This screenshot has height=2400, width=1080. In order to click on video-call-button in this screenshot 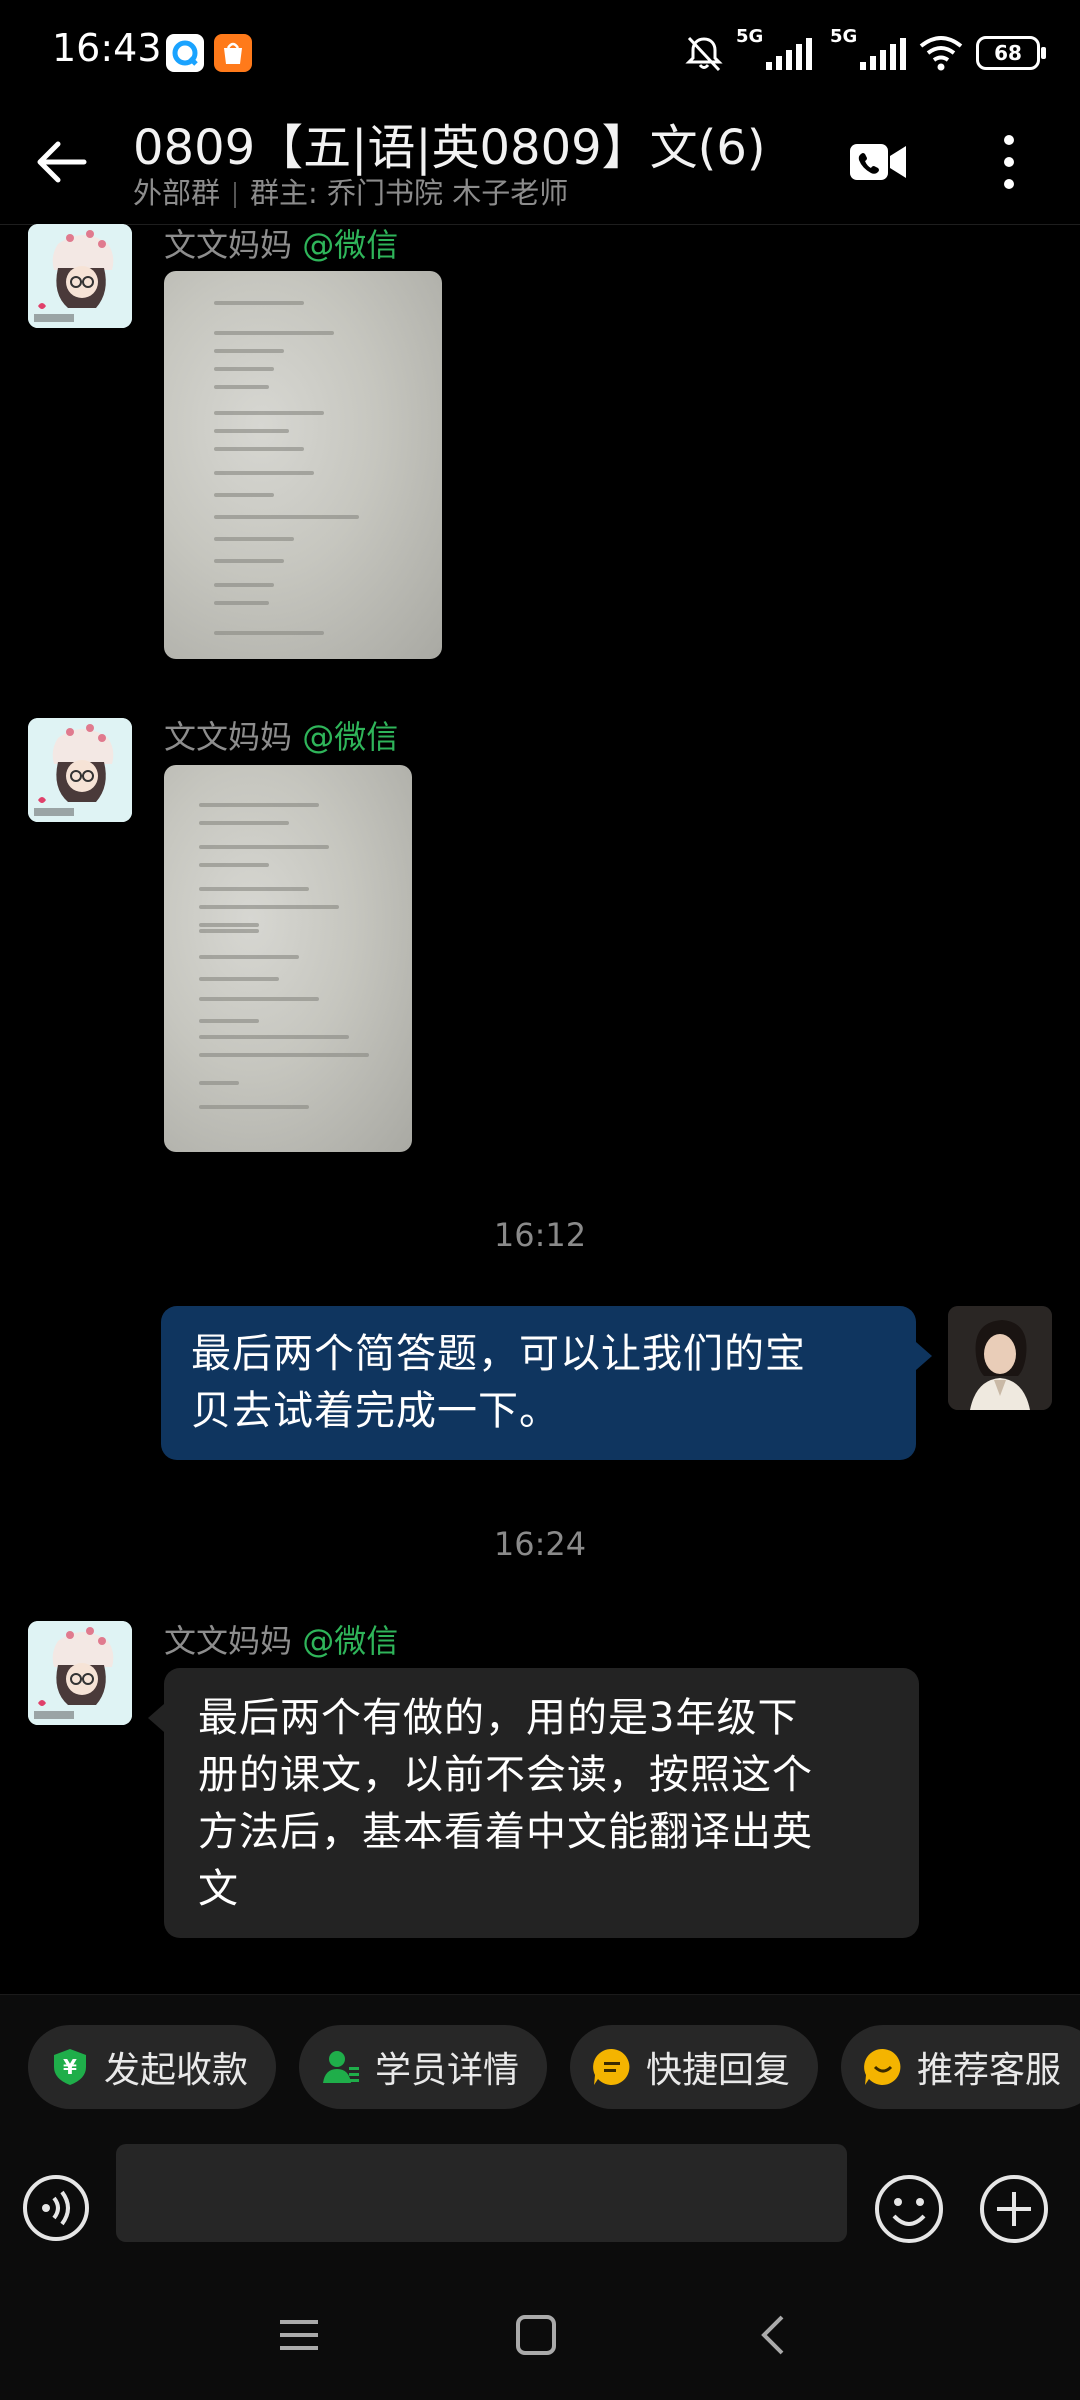, I will do `click(878, 162)`.